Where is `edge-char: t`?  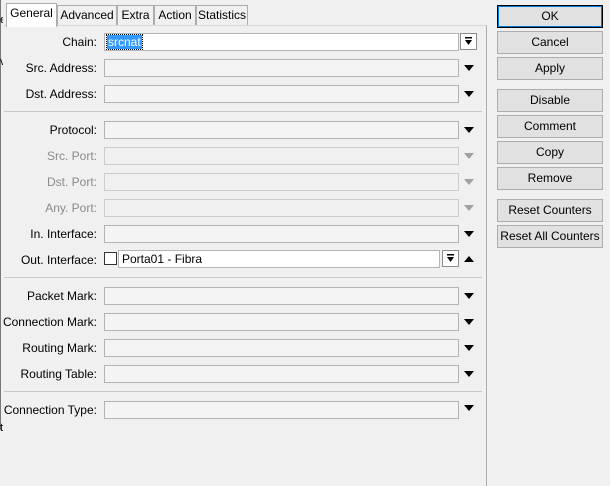
edge-char: t is located at coordinates (1, 428).